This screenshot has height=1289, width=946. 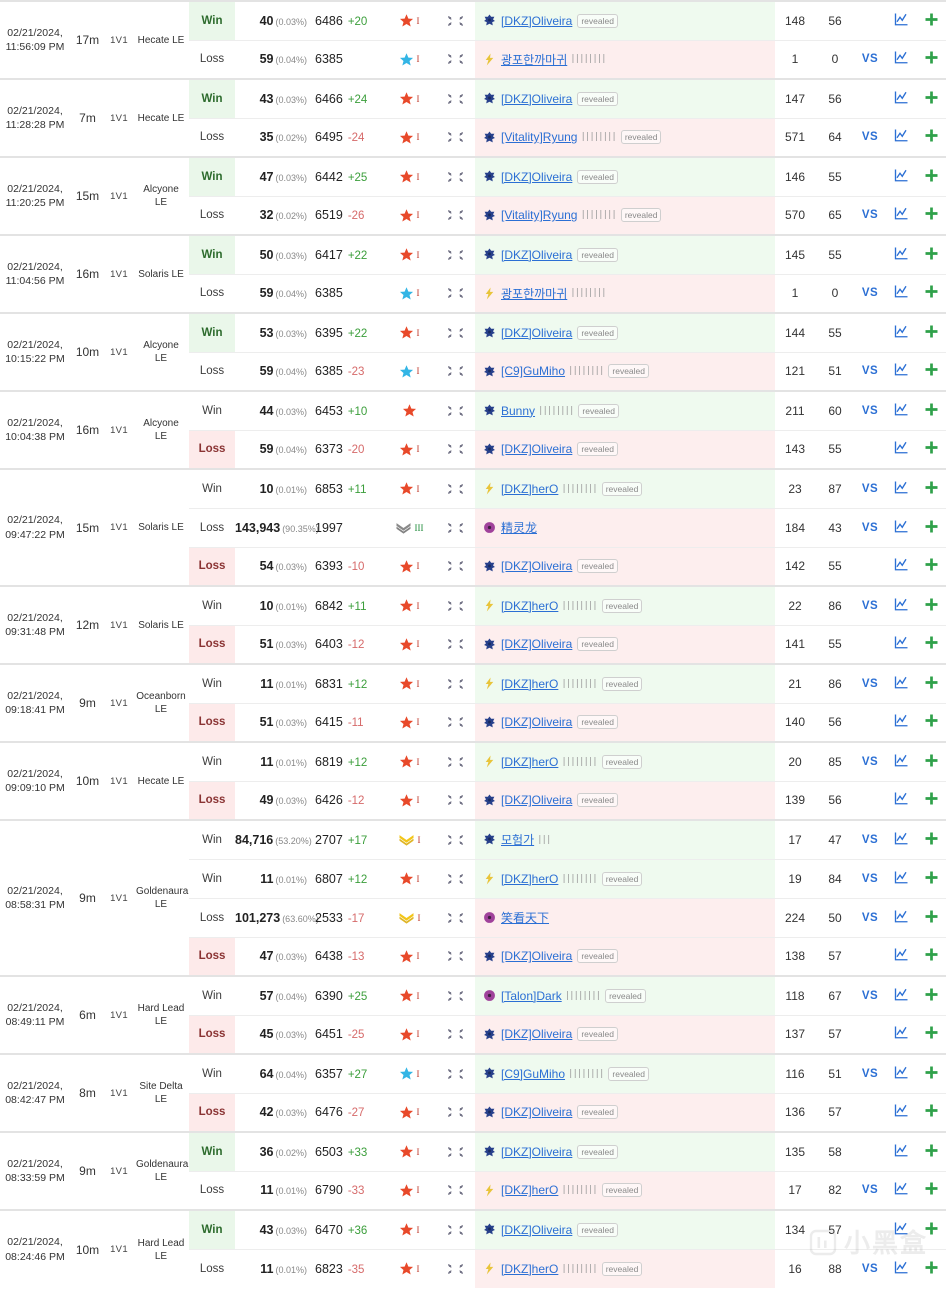 What do you see at coordinates (518, 411) in the screenshot?
I see `player-name-link: Bunny` at bounding box center [518, 411].